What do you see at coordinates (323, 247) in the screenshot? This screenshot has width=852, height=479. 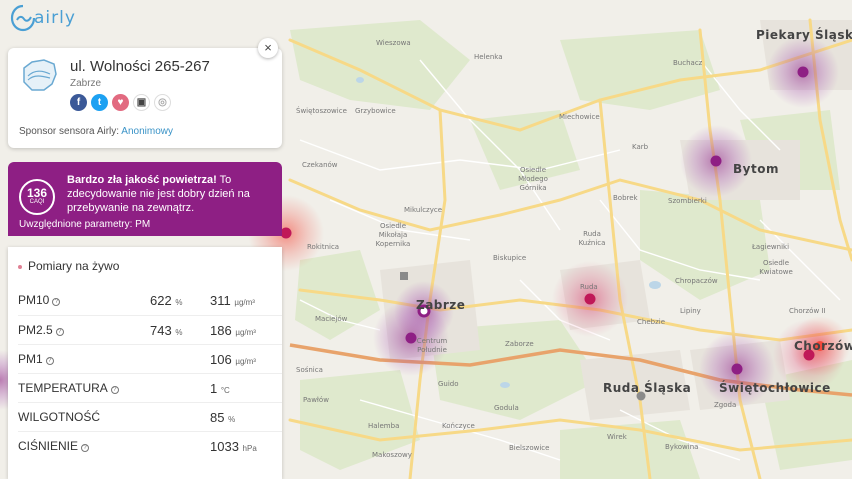 I see `map-label: Rokitnica` at bounding box center [323, 247].